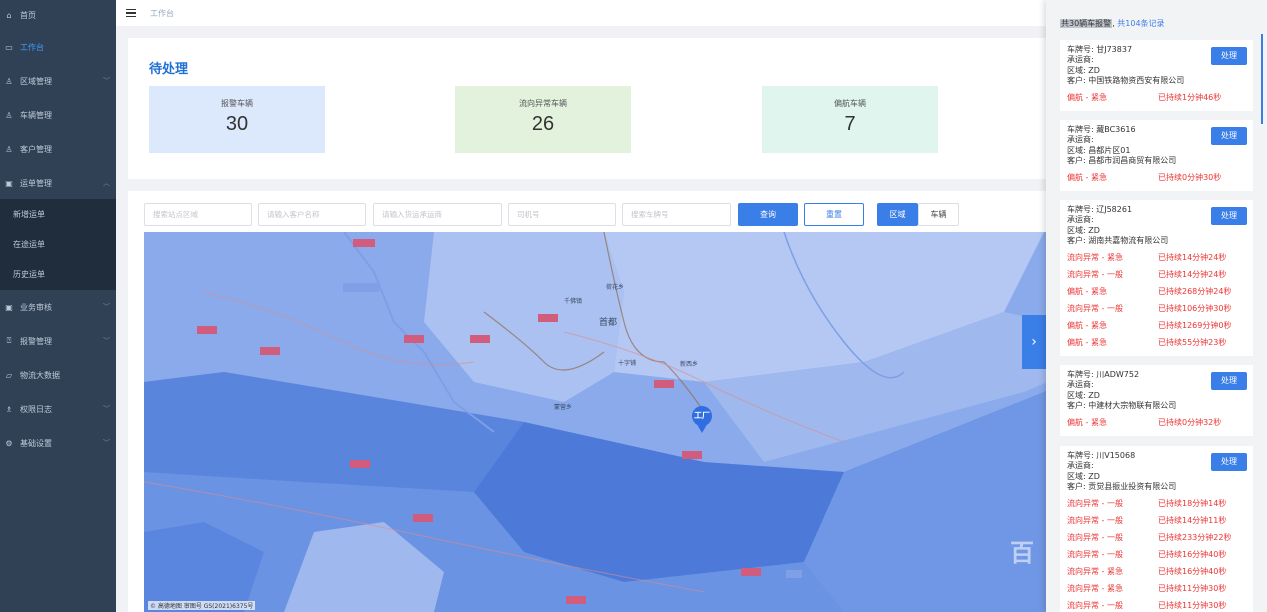 The height and width of the screenshot is (612, 1267). Describe the element at coordinates (58, 149) in the screenshot. I see `sidebar-item-customer: ♙ 客户管理` at that location.